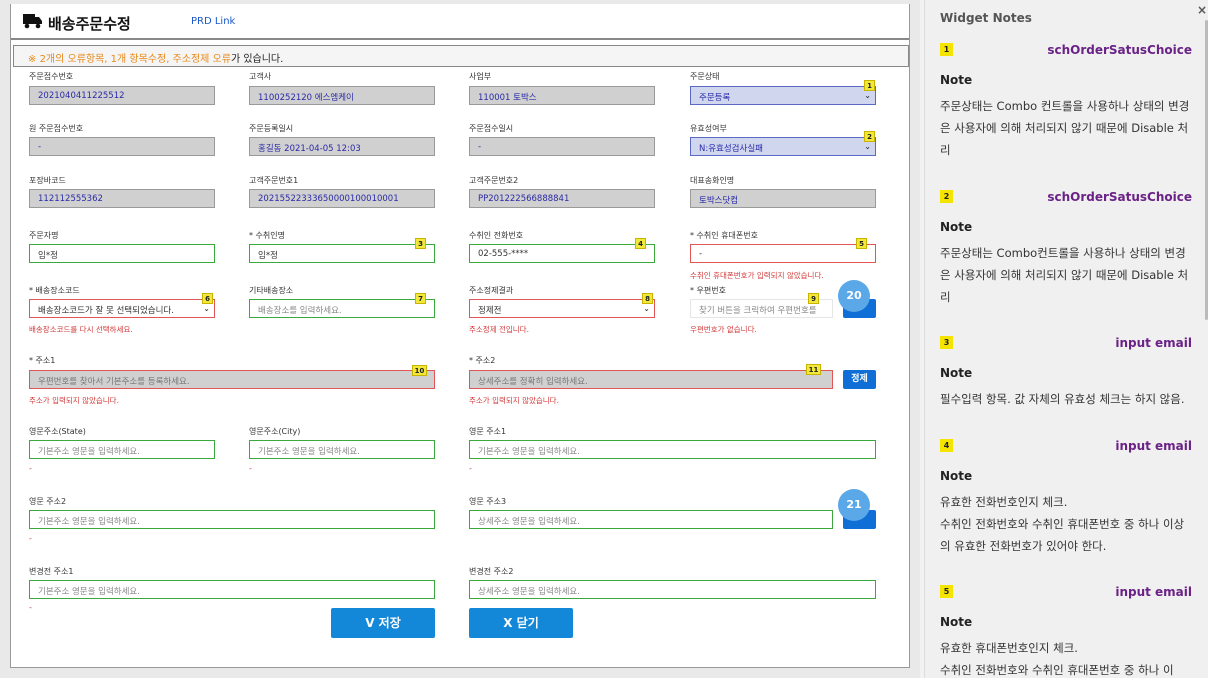 The width and height of the screenshot is (1208, 678). What do you see at coordinates (30, 538) in the screenshot?
I see `en-addr2-dash: -` at bounding box center [30, 538].